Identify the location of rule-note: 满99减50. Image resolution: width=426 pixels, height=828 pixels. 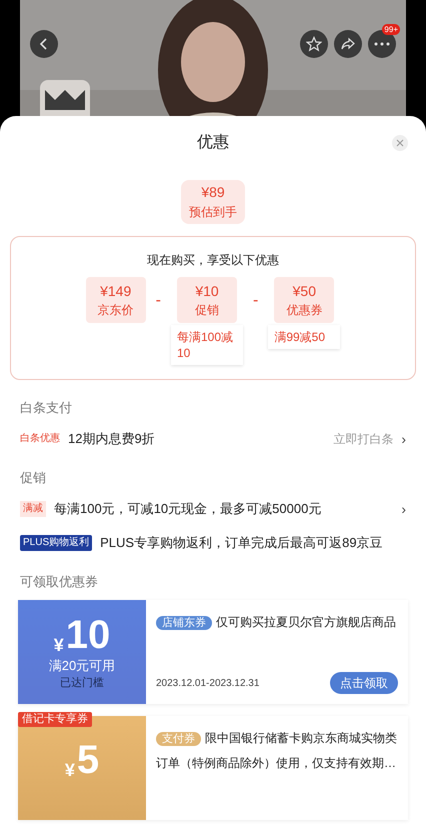
(304, 337).